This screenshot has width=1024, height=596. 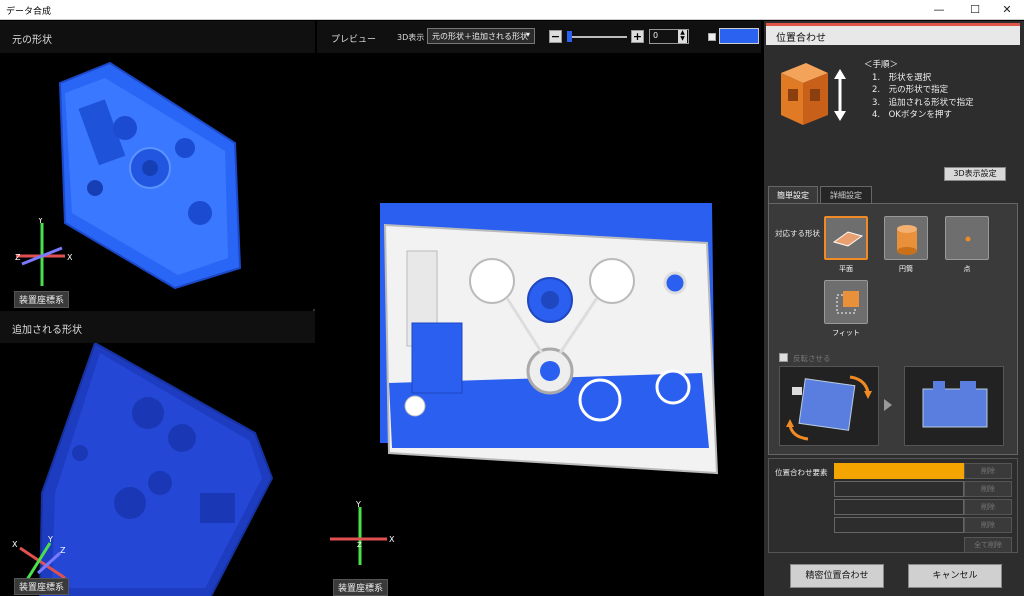 I want to click on close-icon: ✕, so click(x=1007, y=10).